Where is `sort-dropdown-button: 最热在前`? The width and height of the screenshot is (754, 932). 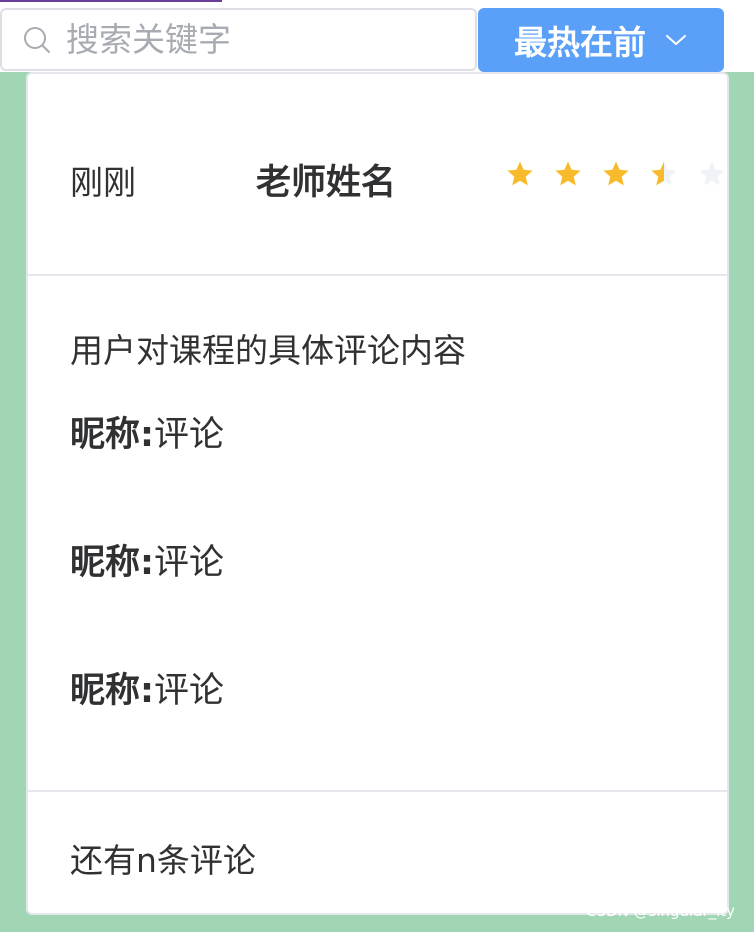
sort-dropdown-button: 最热在前 is located at coordinates (601, 40).